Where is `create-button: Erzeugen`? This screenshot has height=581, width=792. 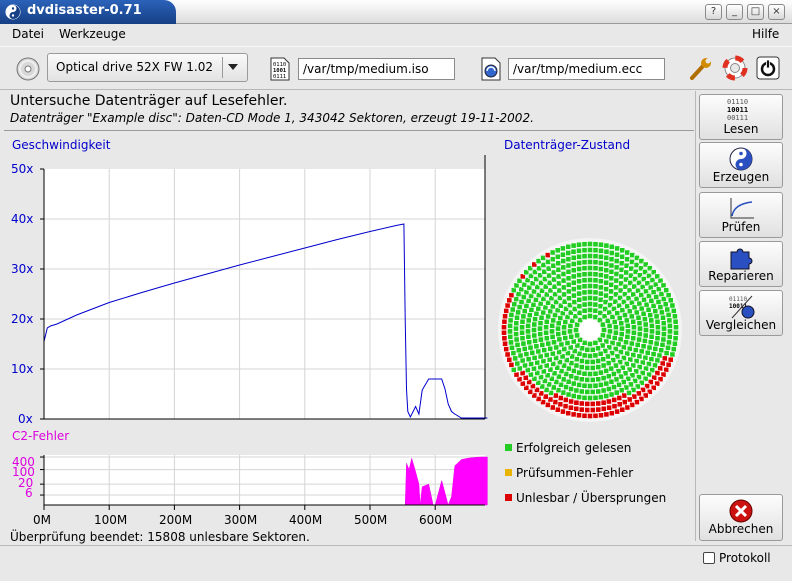
create-button: Erzeugen is located at coordinates (741, 165).